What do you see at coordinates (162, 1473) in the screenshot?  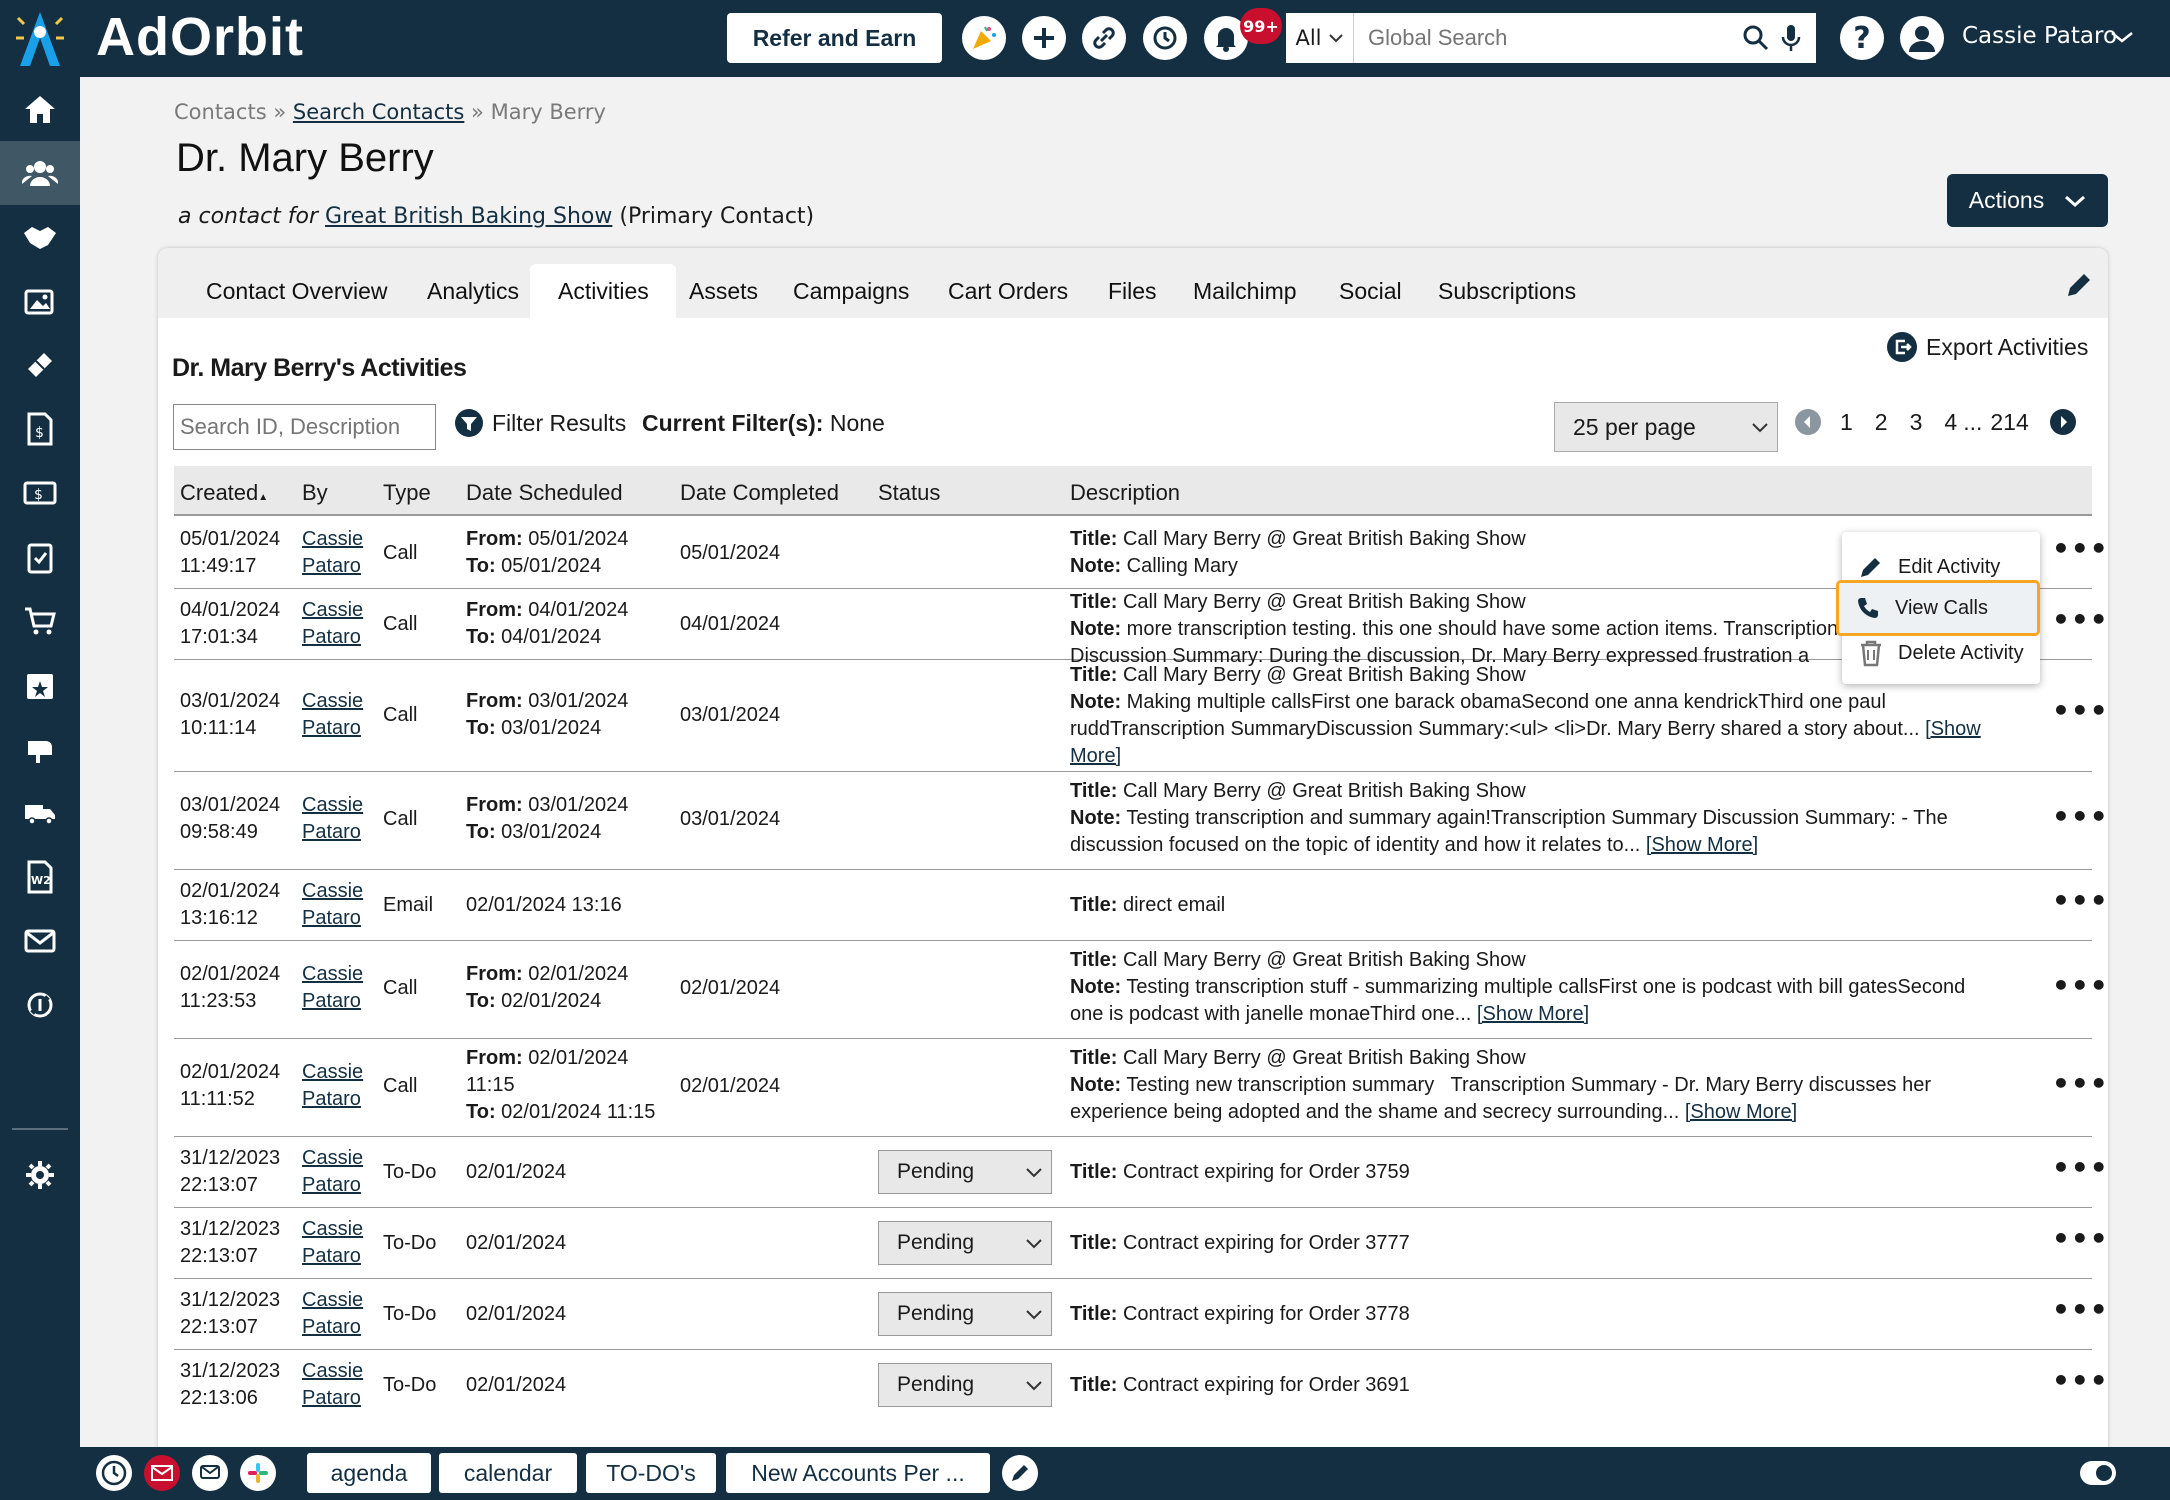 I see `mail-alert-icon` at bounding box center [162, 1473].